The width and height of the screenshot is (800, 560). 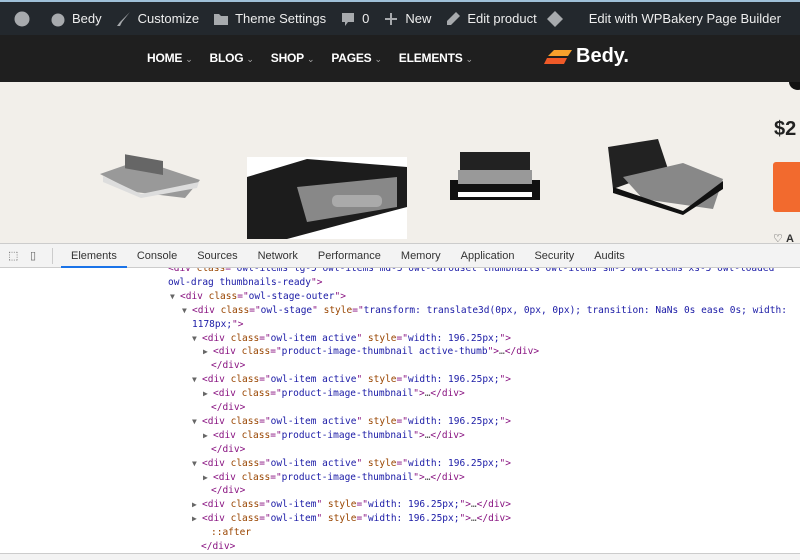 I want to click on code-token: owl-drag thumbnails-ready, so click(x=239, y=282).